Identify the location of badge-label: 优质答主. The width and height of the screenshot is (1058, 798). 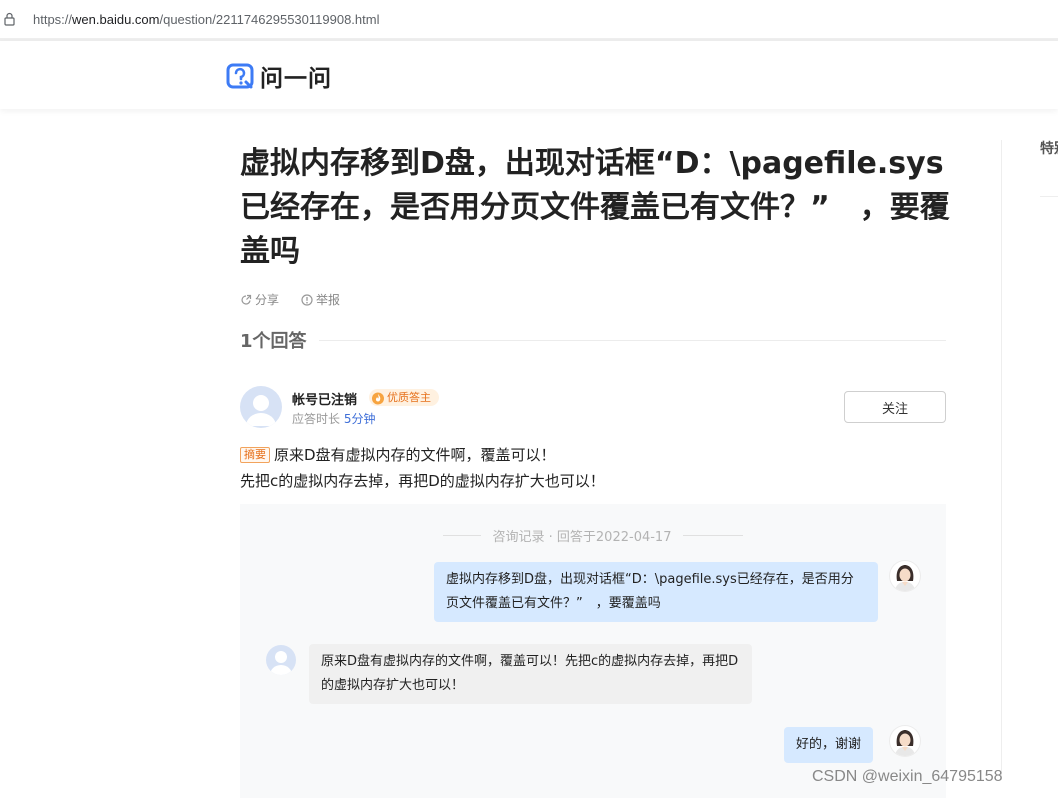
(409, 397).